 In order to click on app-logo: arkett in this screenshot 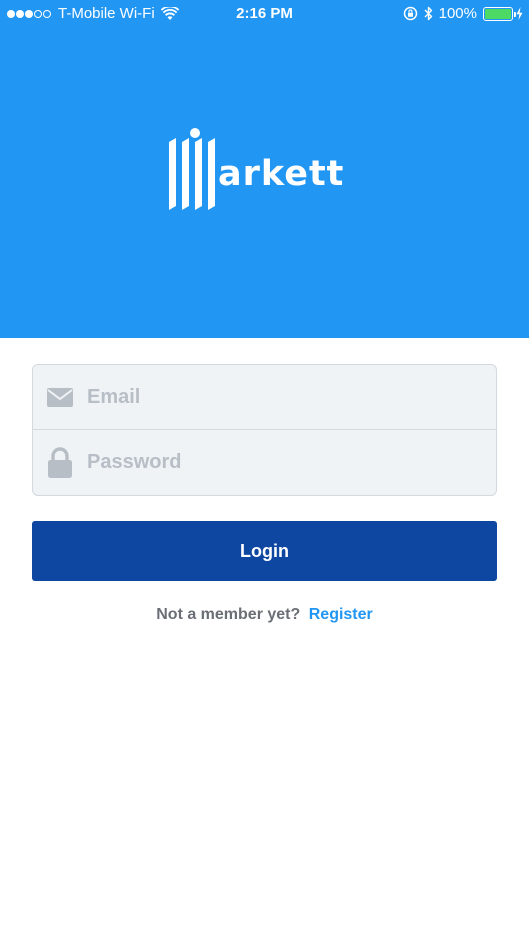, I will do `click(264, 172)`.